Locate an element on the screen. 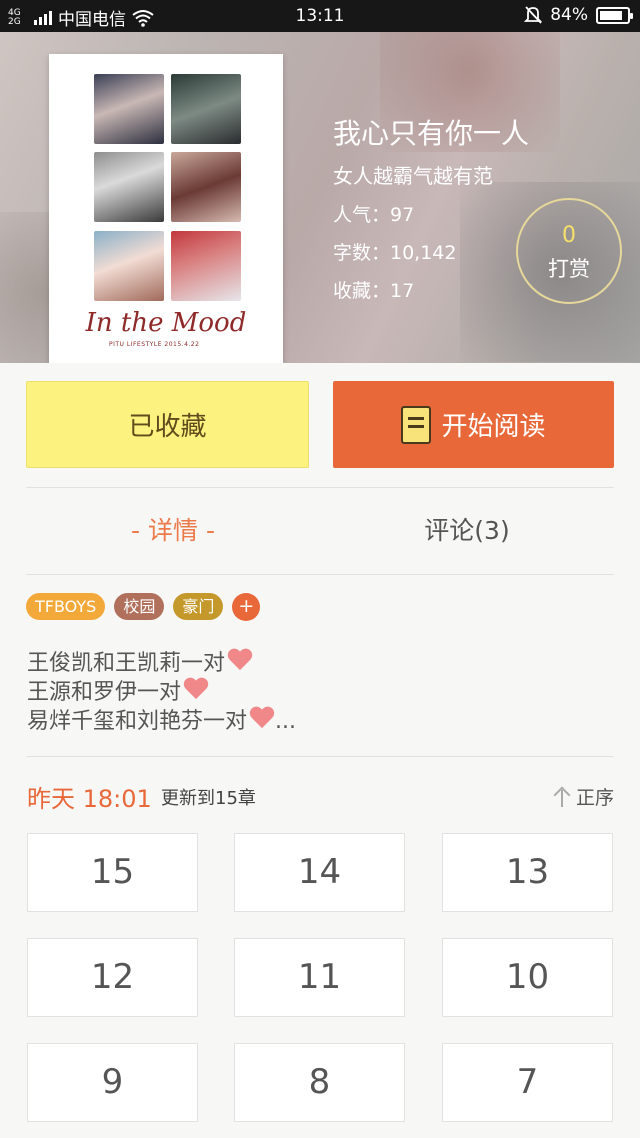 The width and height of the screenshot is (640, 1138). tag-list: TFBOYS 校园 豪门 + is located at coordinates (143, 607).